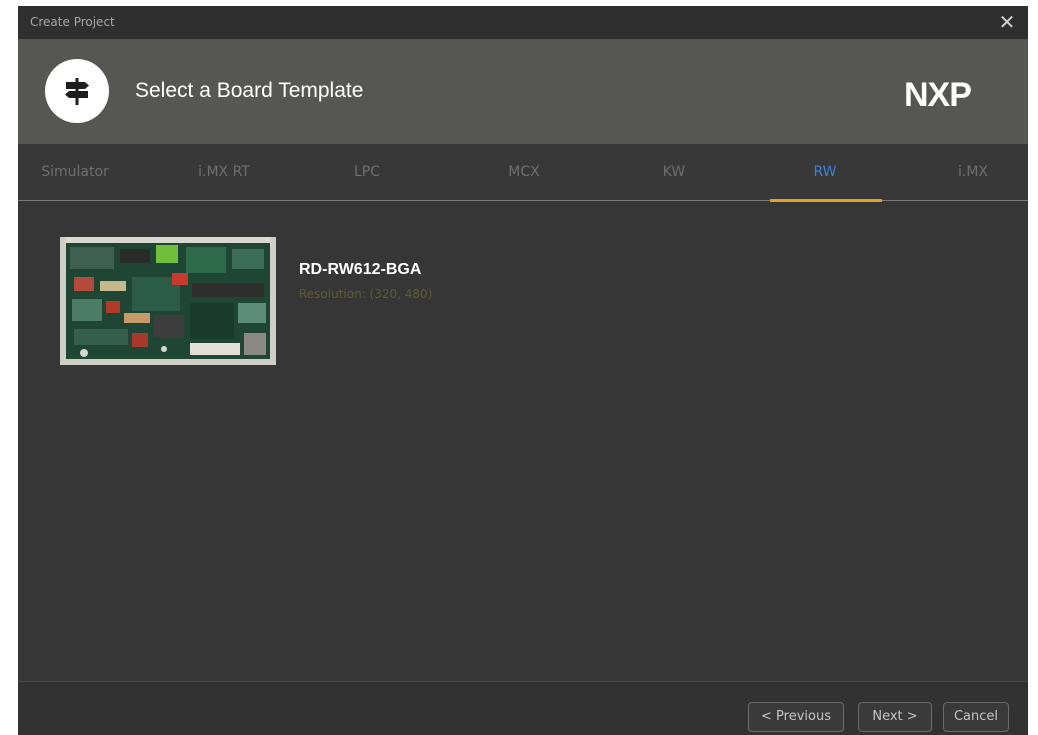  I want to click on cancel-button: Cancel, so click(976, 717).